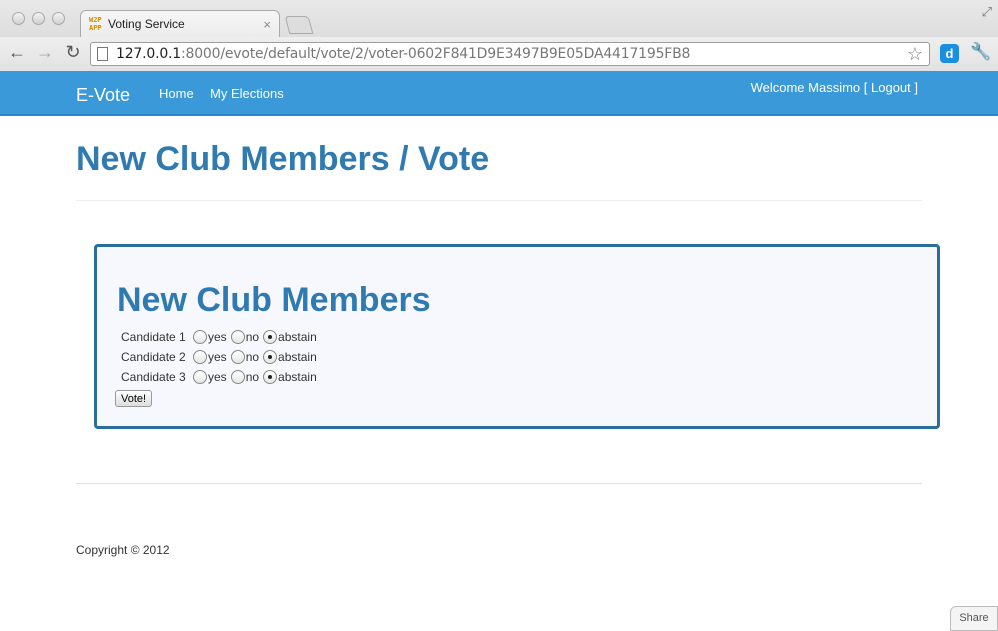 The height and width of the screenshot is (631, 998). I want to click on fullscreen-icon: ⤢, so click(987, 12).